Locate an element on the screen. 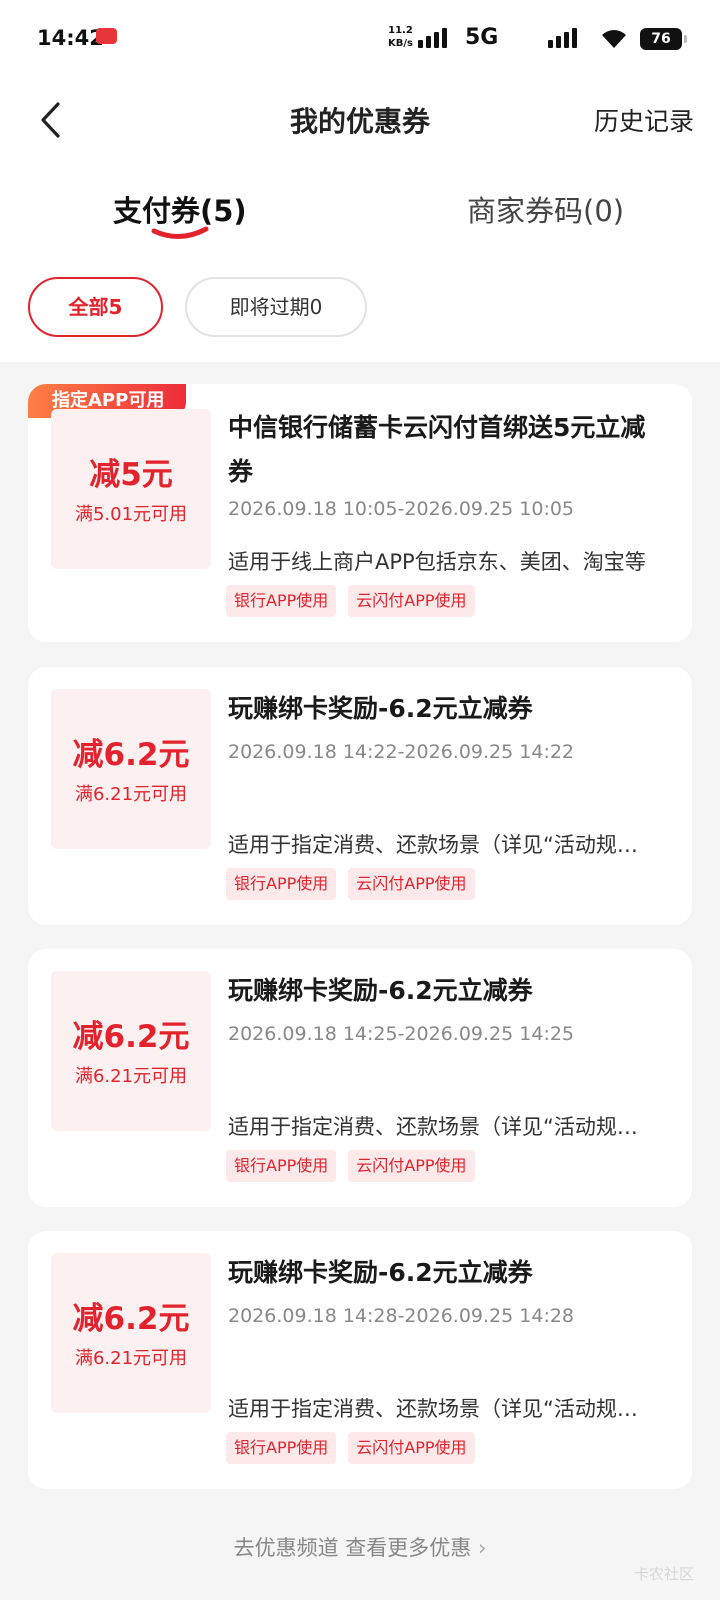 The width and height of the screenshot is (720, 1600). history-button: 历史记录 is located at coordinates (644, 120).